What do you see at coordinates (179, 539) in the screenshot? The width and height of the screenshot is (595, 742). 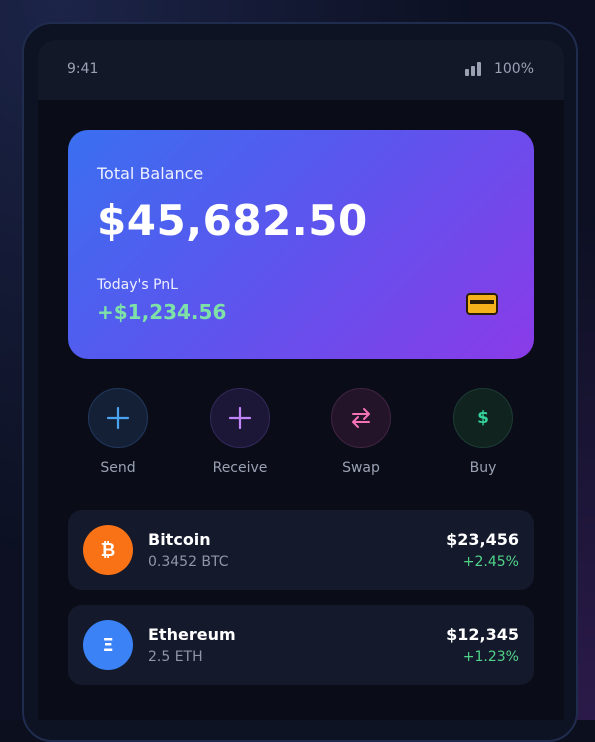 I see `asset-name: Bitcoin` at bounding box center [179, 539].